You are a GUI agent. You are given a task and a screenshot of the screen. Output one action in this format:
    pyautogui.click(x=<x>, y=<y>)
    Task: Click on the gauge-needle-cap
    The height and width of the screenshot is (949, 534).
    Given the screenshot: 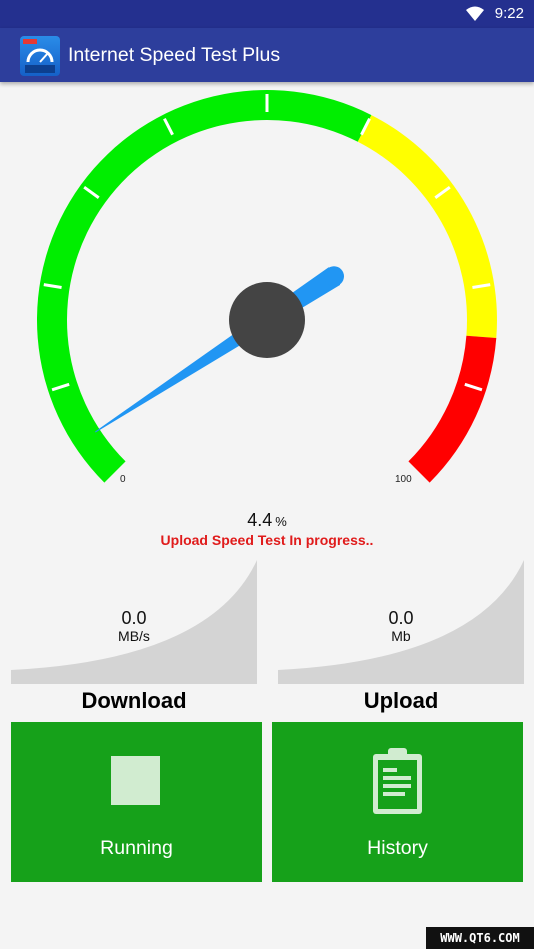 What is the action you would take?
    pyautogui.click(x=334, y=276)
    